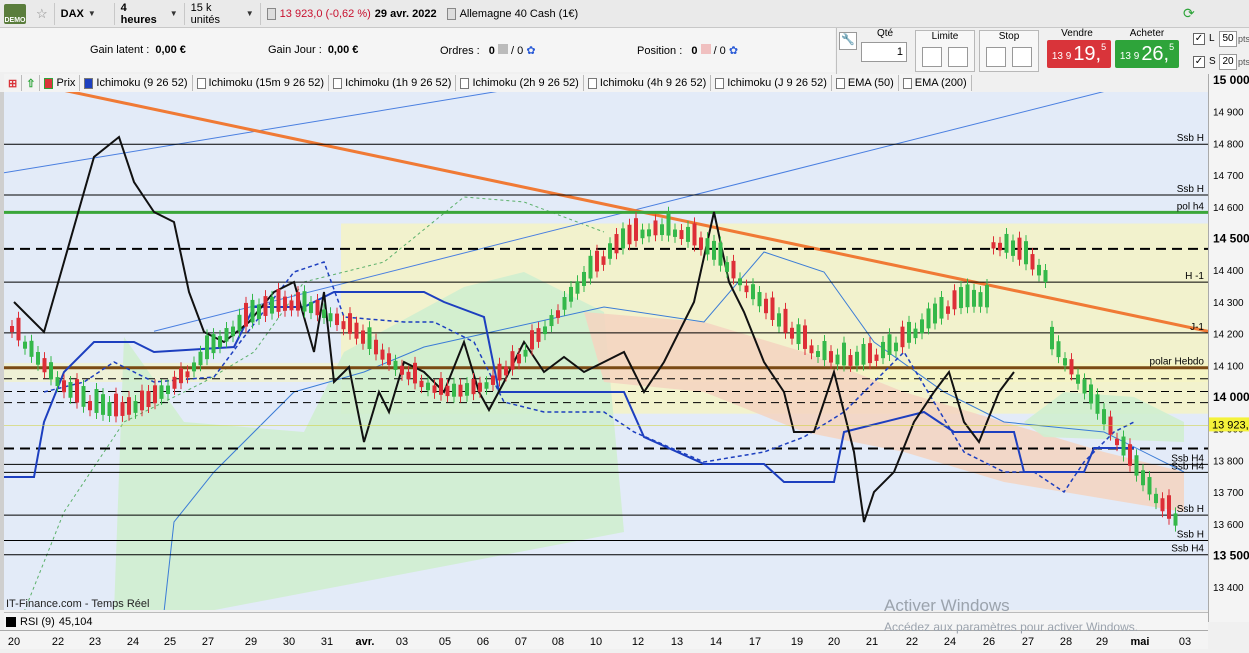 This screenshot has width=1249, height=653. Describe the element at coordinates (1199, 62) in the screenshot. I see `s-checkbox: ✓` at that location.